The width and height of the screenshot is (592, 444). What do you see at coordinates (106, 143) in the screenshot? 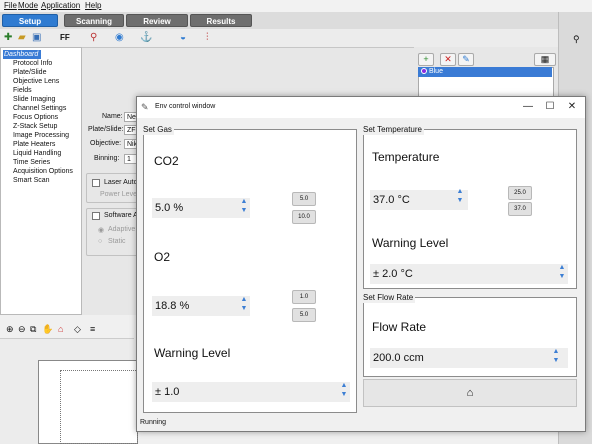
I see `objective-label: Objective:` at bounding box center [106, 143].